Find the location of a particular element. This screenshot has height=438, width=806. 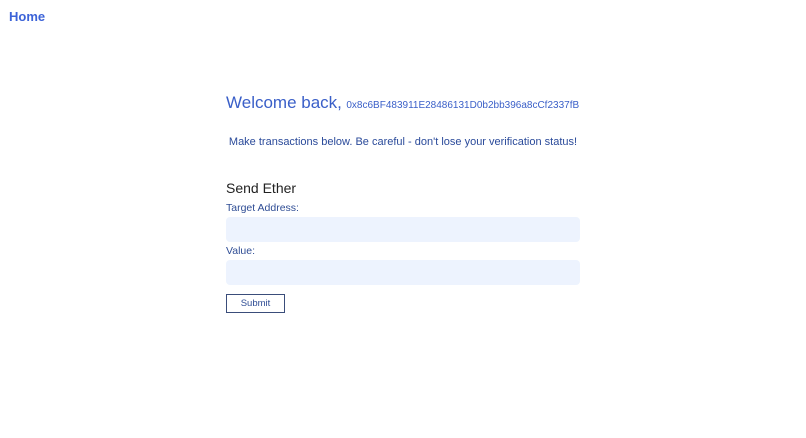

target-address-label: Target Address: is located at coordinates (262, 208).